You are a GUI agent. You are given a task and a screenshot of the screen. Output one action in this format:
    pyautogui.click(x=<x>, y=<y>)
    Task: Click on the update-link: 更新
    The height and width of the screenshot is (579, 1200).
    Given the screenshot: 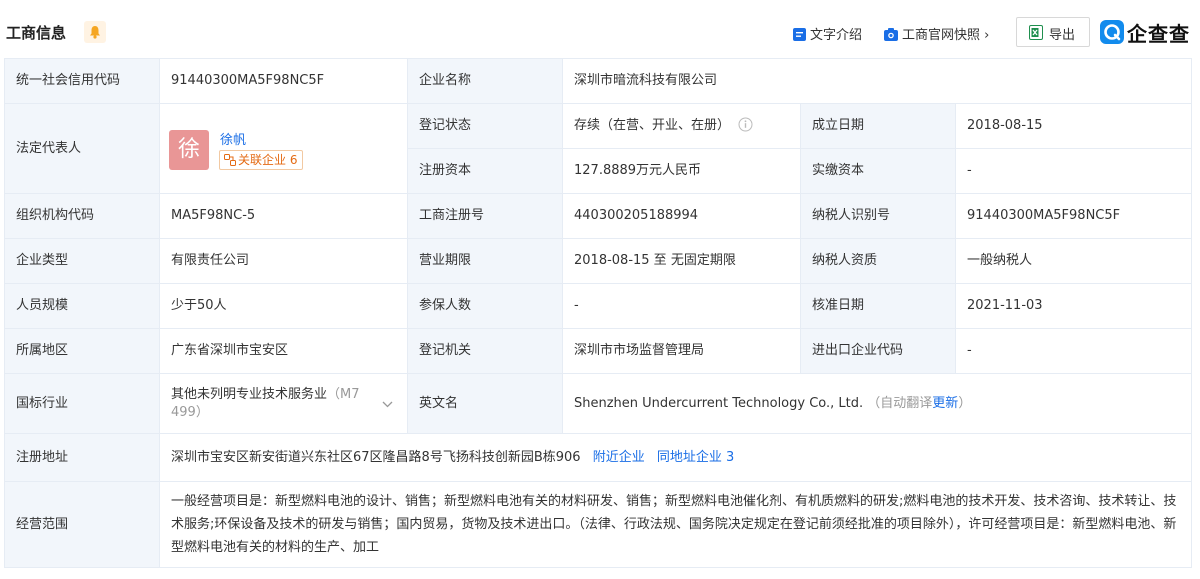 What is the action you would take?
    pyautogui.click(x=945, y=403)
    